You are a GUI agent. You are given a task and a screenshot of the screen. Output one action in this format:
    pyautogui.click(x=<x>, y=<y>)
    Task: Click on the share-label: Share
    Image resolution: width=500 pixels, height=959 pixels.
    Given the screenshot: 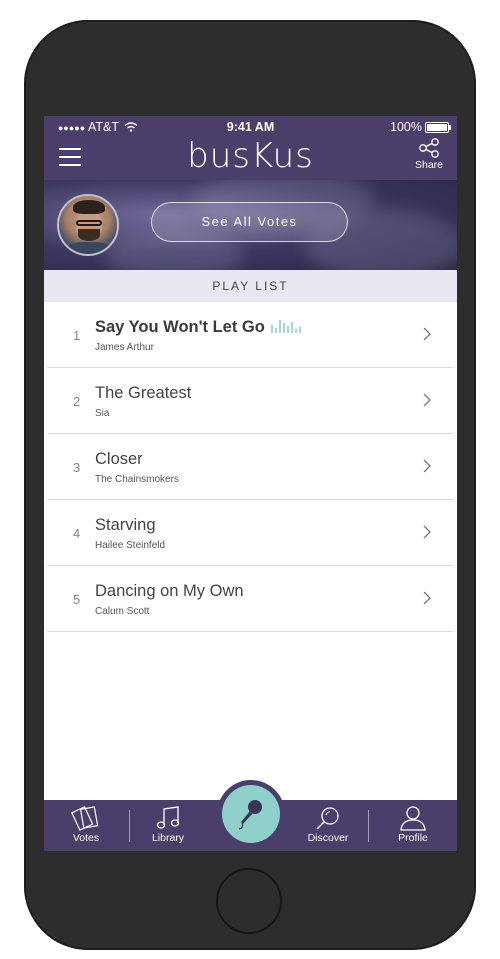 What is the action you would take?
    pyautogui.click(x=429, y=165)
    